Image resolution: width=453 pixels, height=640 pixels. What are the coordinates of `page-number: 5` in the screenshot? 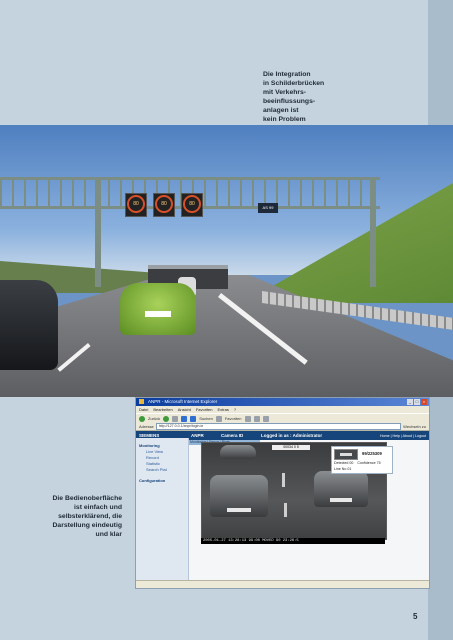 It's located at (415, 616).